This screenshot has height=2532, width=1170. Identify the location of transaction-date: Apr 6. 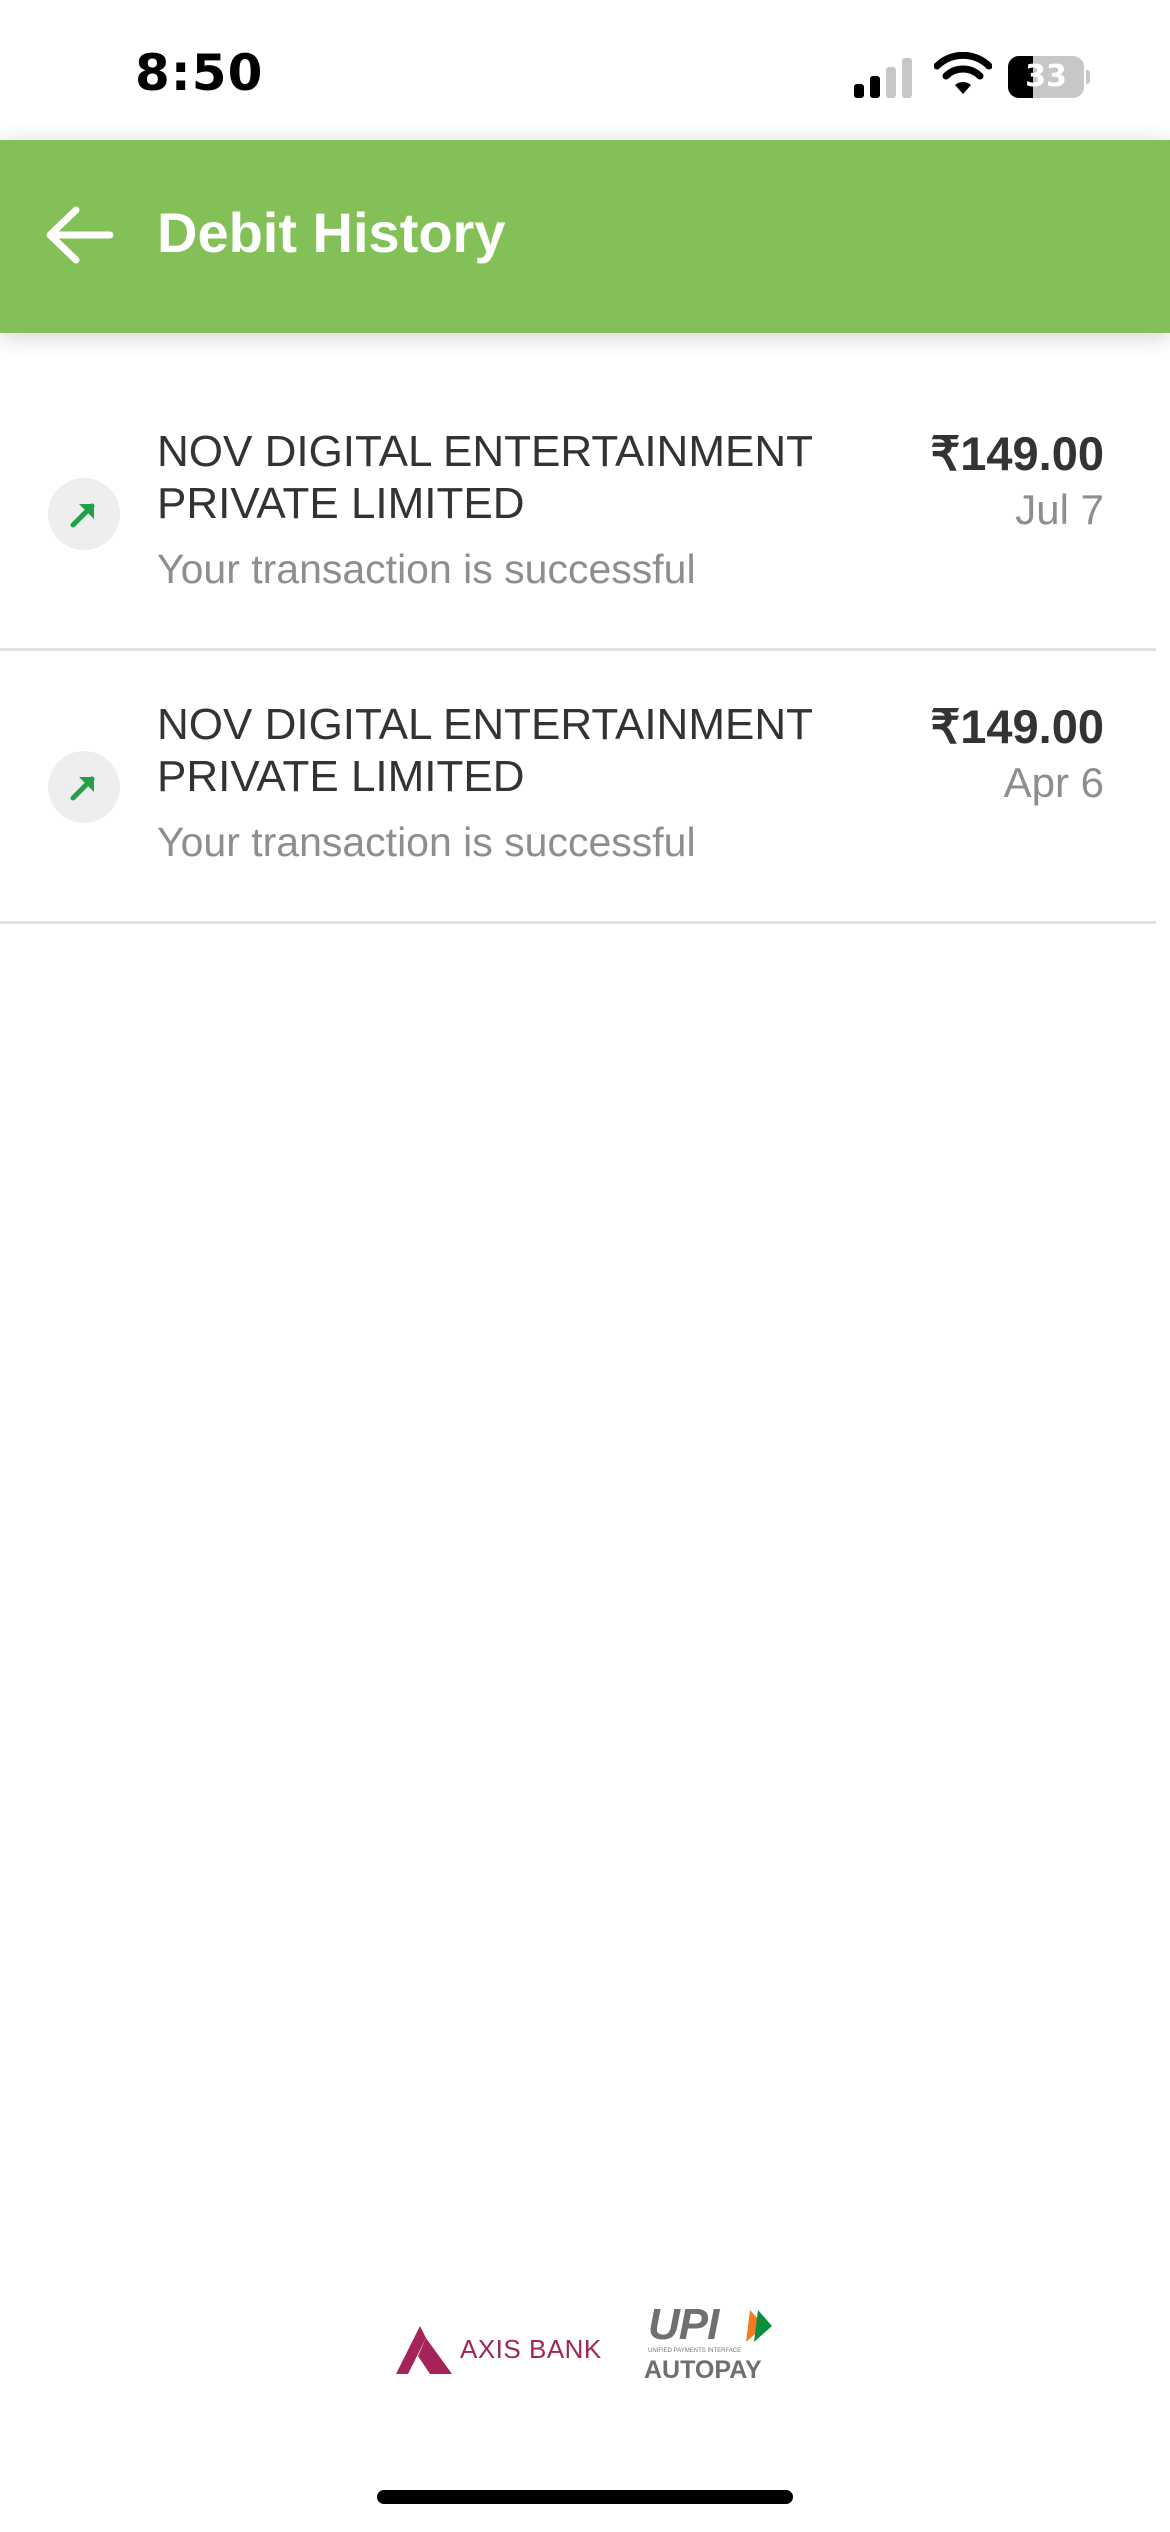
(1053, 782).